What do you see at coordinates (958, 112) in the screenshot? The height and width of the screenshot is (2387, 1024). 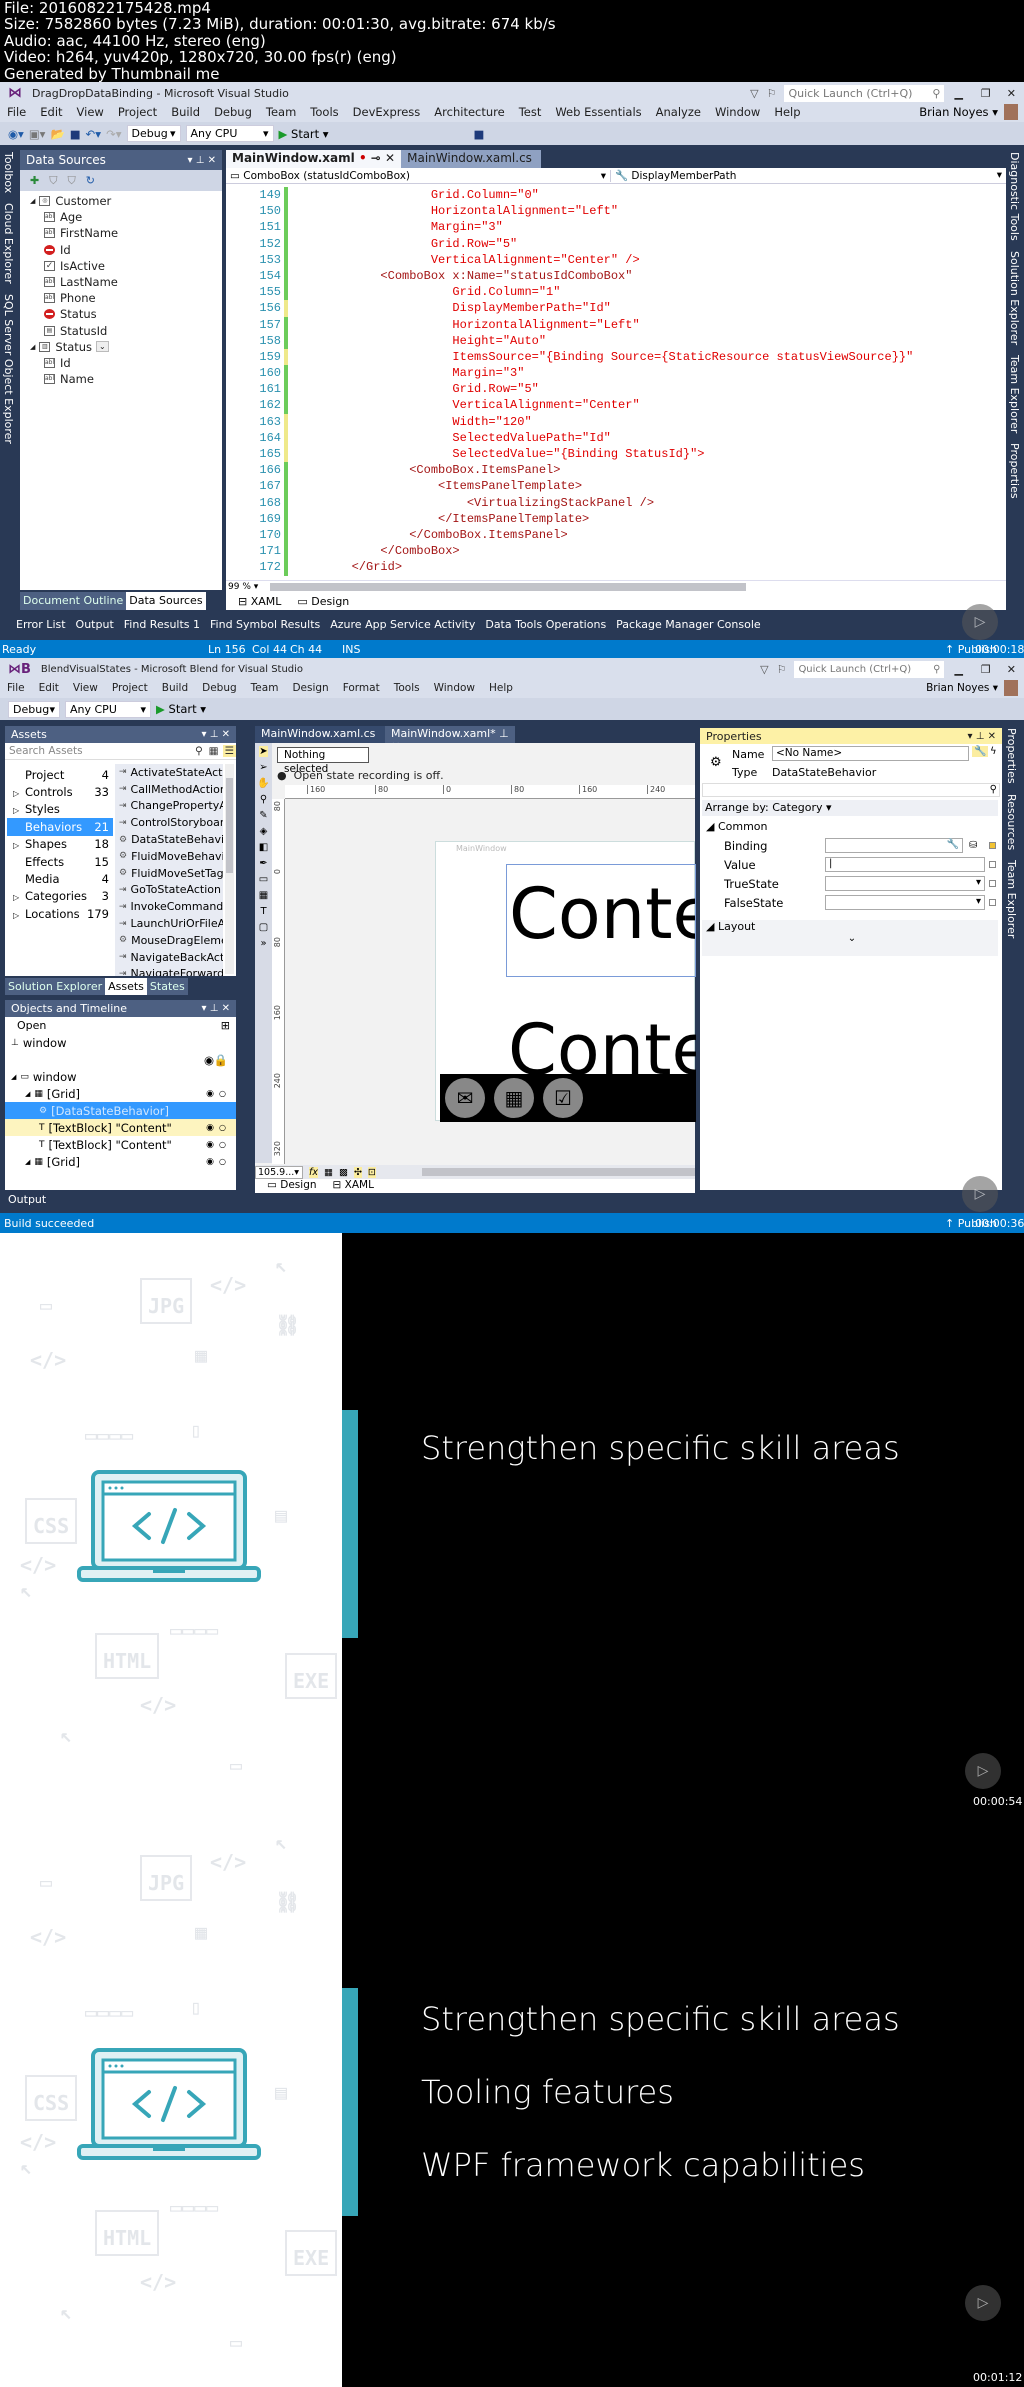 I see `user-account: Brian Noyes ▾` at bounding box center [958, 112].